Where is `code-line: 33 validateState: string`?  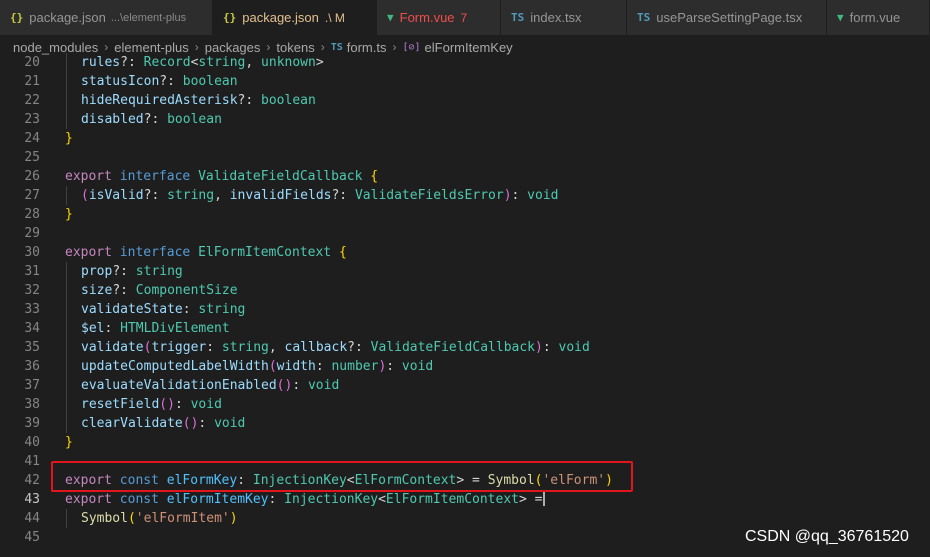
code-line: 33 validateState: string is located at coordinates (465, 309).